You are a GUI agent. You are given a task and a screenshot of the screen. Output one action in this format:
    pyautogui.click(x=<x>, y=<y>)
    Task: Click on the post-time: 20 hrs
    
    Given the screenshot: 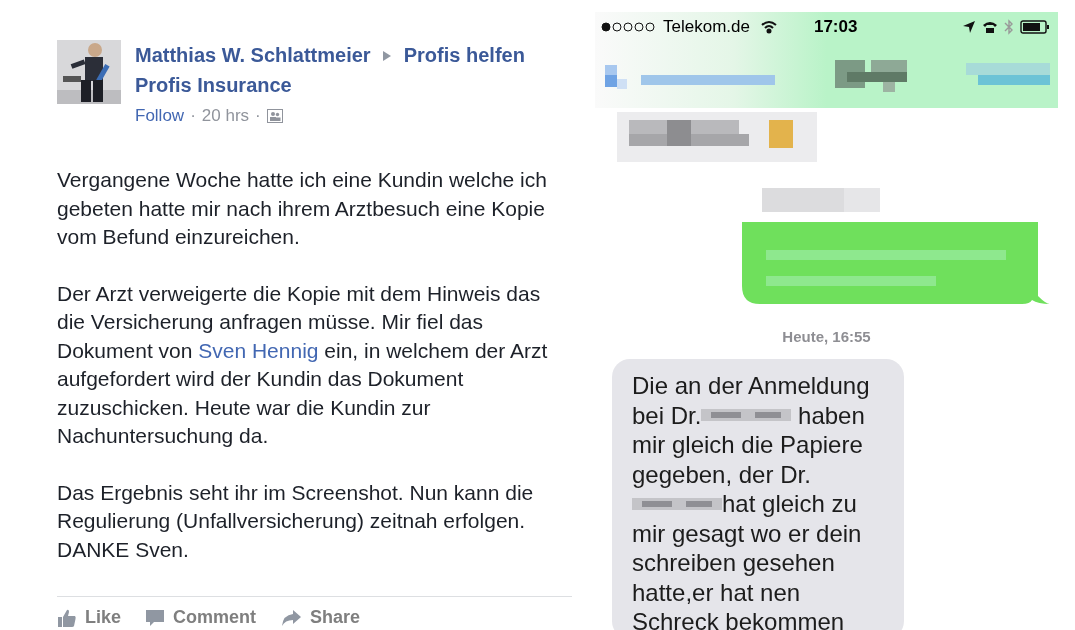 What is the action you would take?
    pyautogui.click(x=225, y=116)
    